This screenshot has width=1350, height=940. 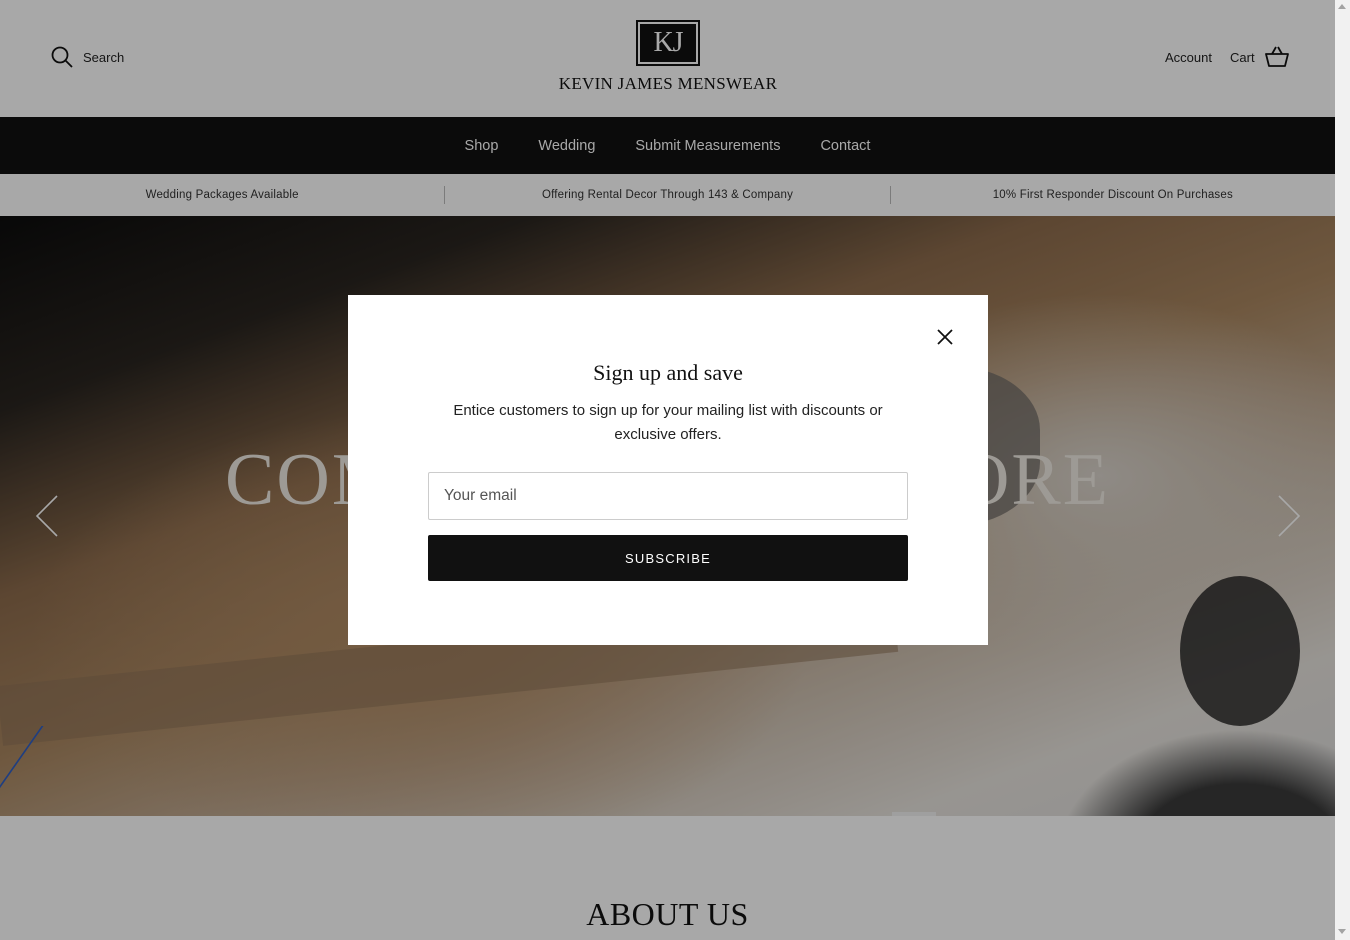 What do you see at coordinates (668, 496) in the screenshot?
I see `email-field` at bounding box center [668, 496].